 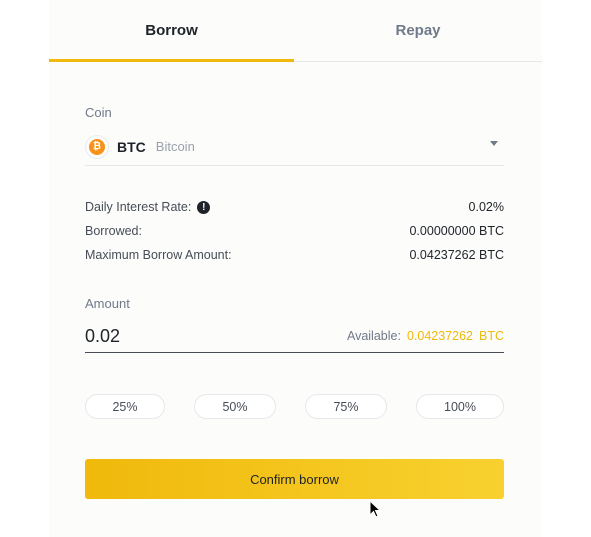 I want to click on mouse-pointer-icon, so click(x=375, y=509).